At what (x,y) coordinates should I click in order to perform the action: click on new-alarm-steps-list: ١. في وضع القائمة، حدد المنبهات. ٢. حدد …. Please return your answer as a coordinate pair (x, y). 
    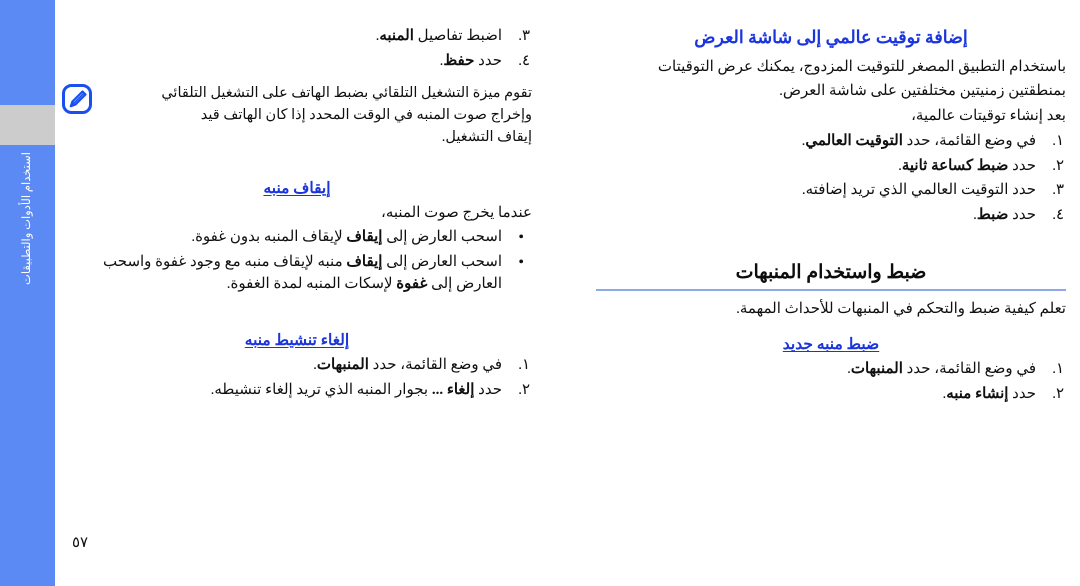
    Looking at the image, I should click on (831, 382).